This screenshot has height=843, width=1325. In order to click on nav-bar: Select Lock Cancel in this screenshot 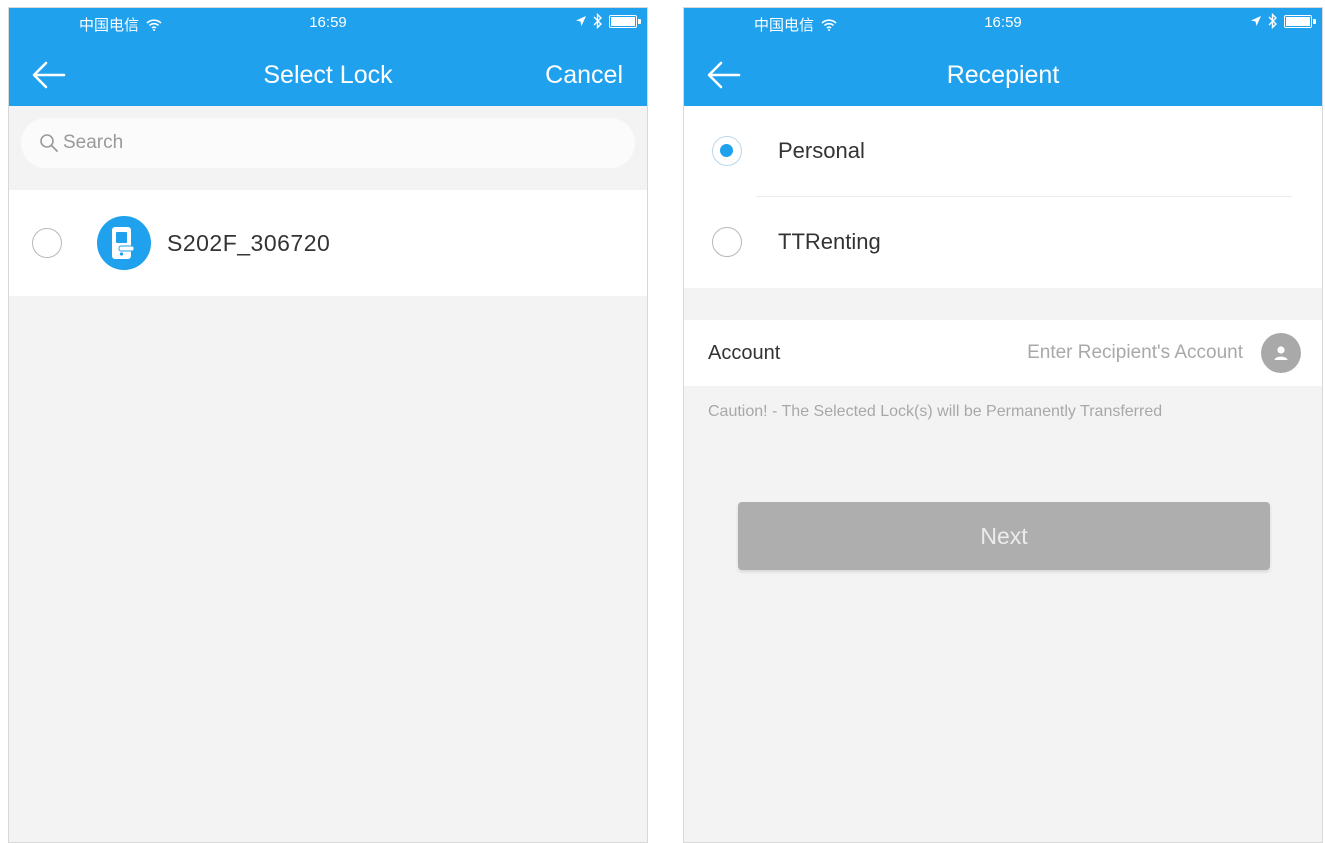, I will do `click(328, 75)`.